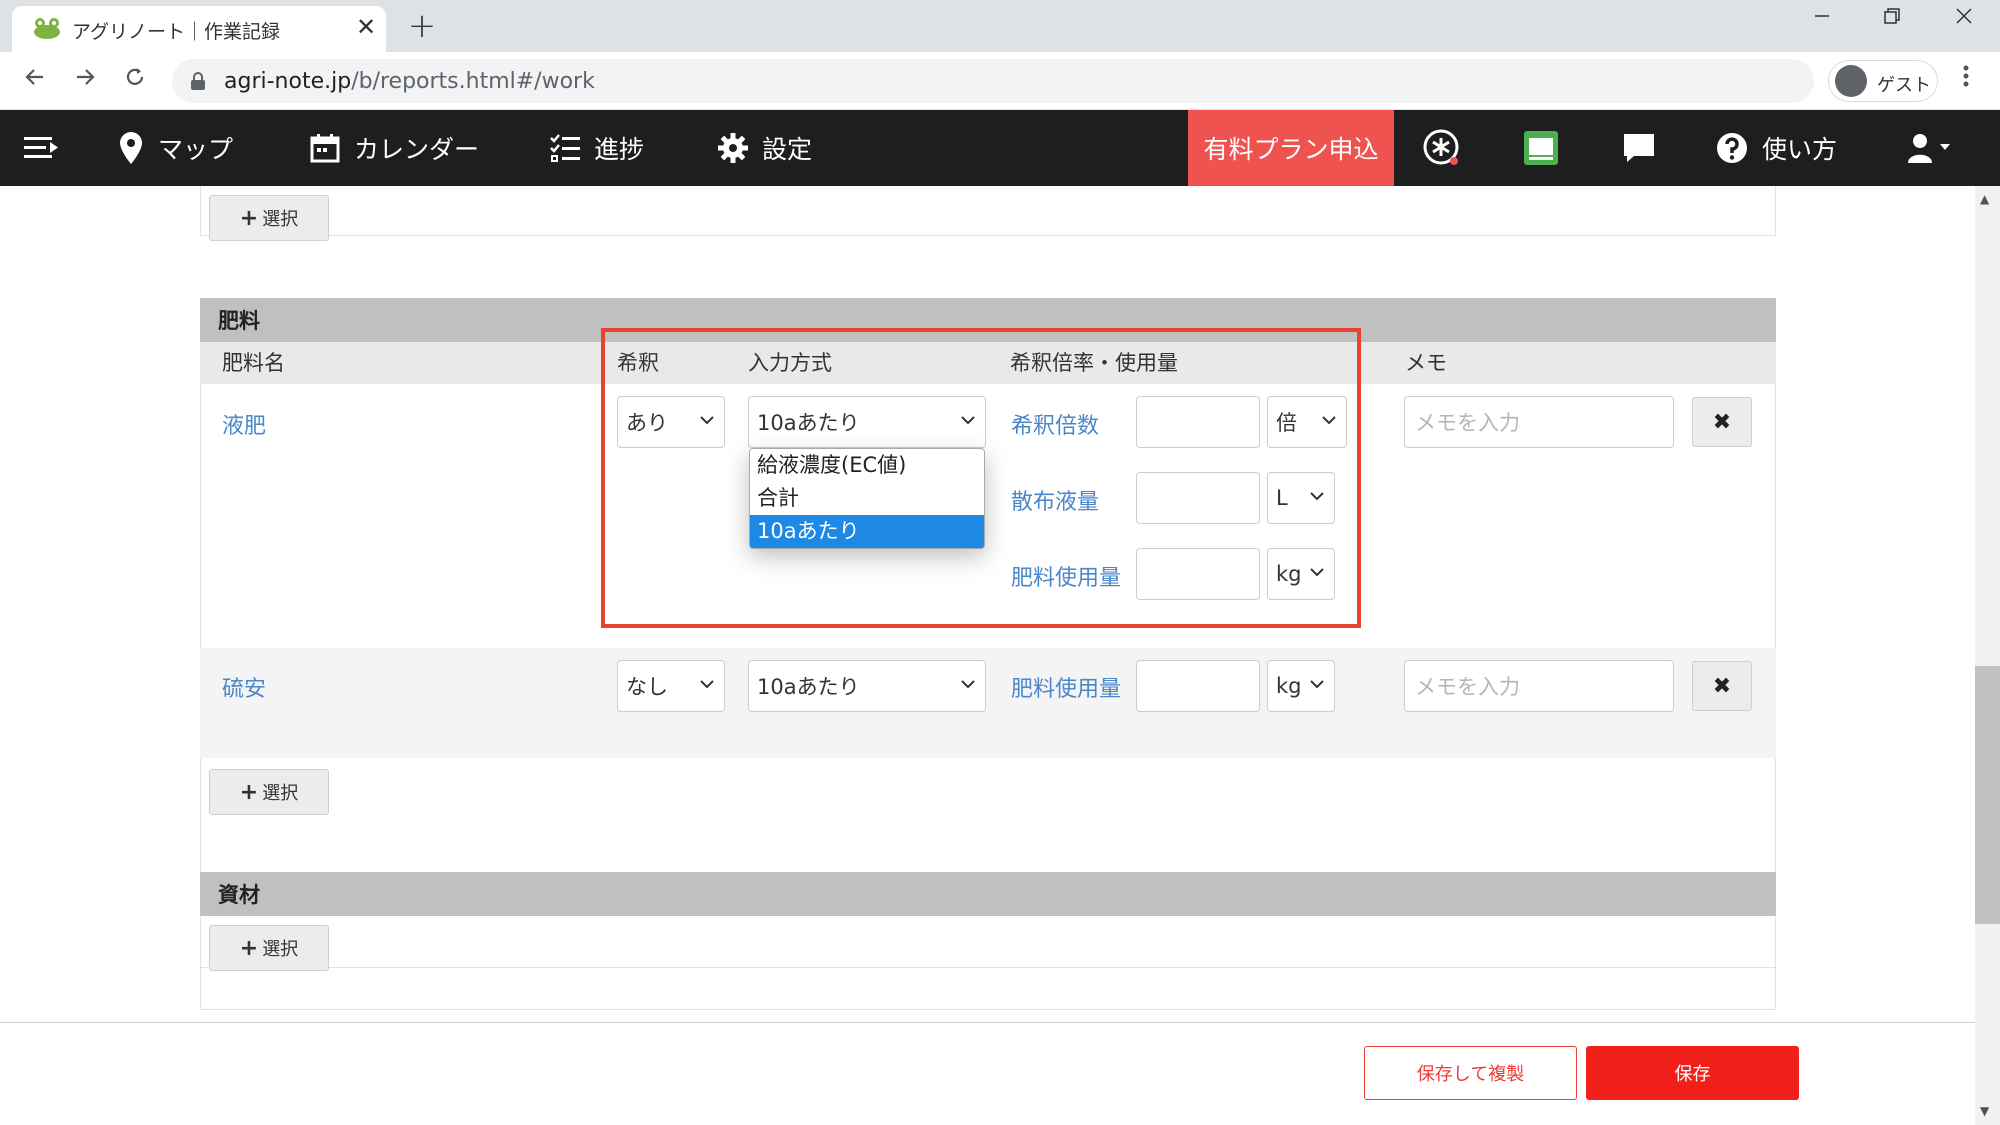  Describe the element at coordinates (1301, 686) in the screenshot. I see `fertilizer-usage-unit-select: kg` at that location.